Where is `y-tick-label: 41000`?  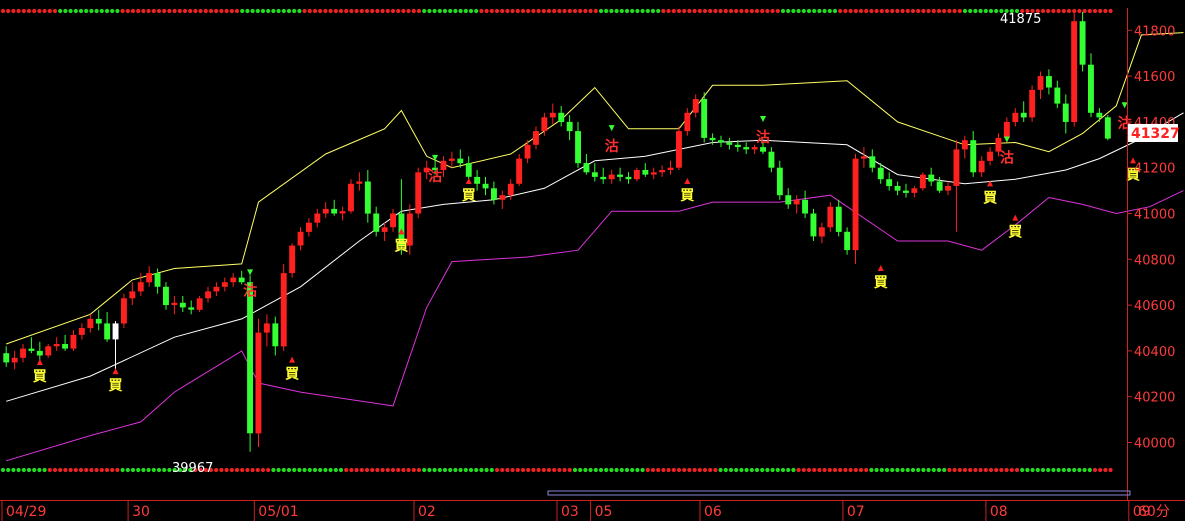
y-tick-label: 41000 is located at coordinates (1154, 215).